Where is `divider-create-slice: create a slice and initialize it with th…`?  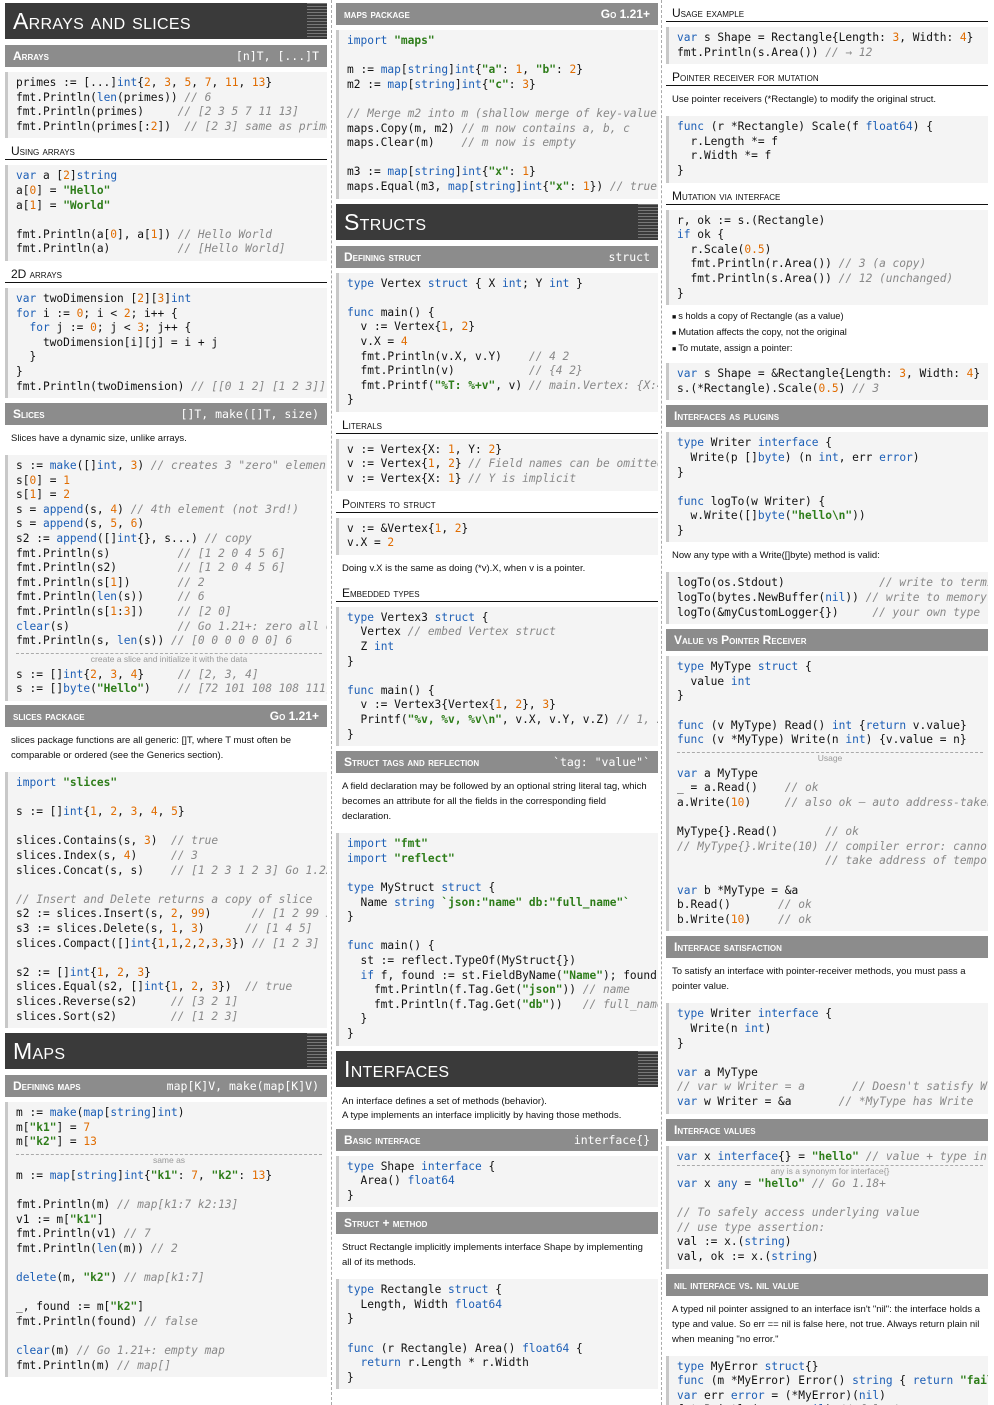
divider-create-slice: create a slice and initialize it with th… is located at coordinates (169, 658).